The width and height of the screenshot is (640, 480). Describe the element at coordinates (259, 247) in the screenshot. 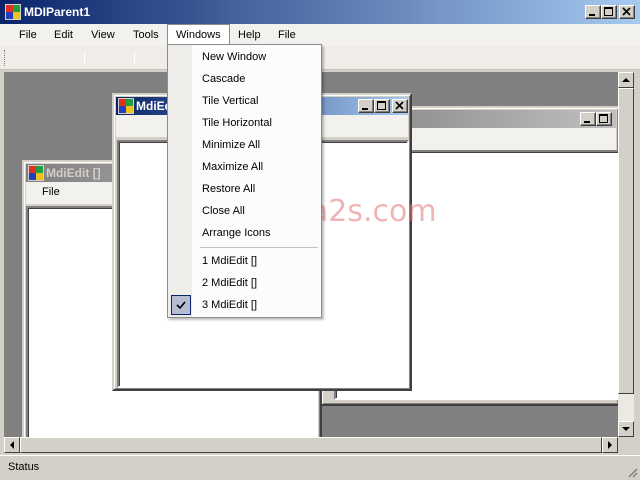

I see `menu-separator` at that location.